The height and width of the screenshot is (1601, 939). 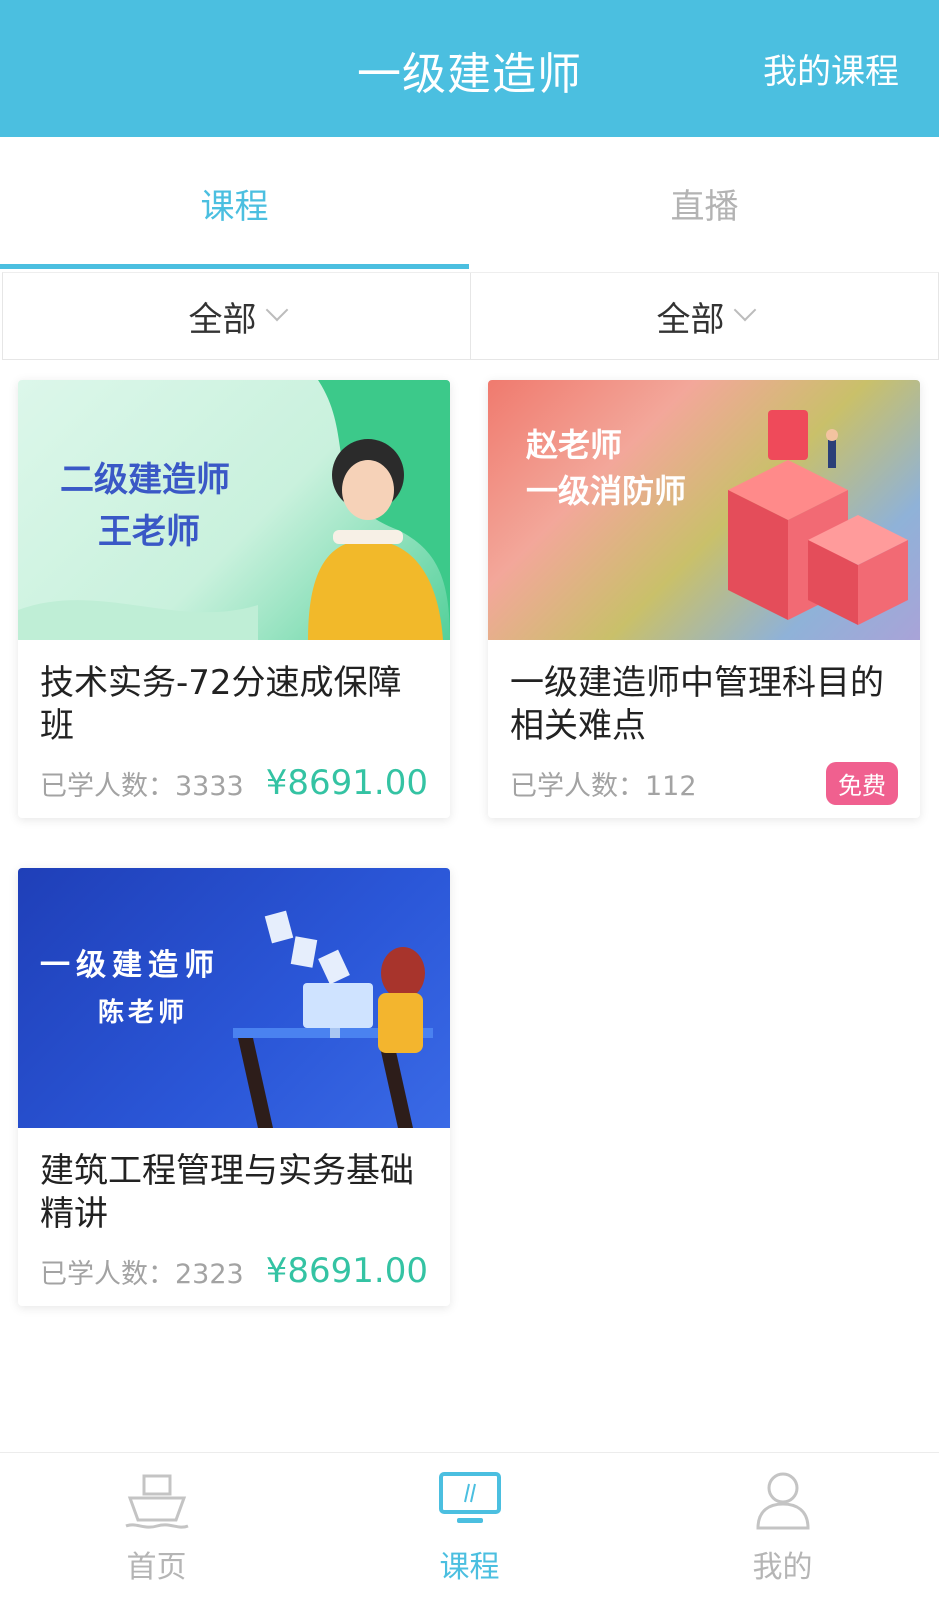 I want to click on free-badge: 免费, so click(x=862, y=783).